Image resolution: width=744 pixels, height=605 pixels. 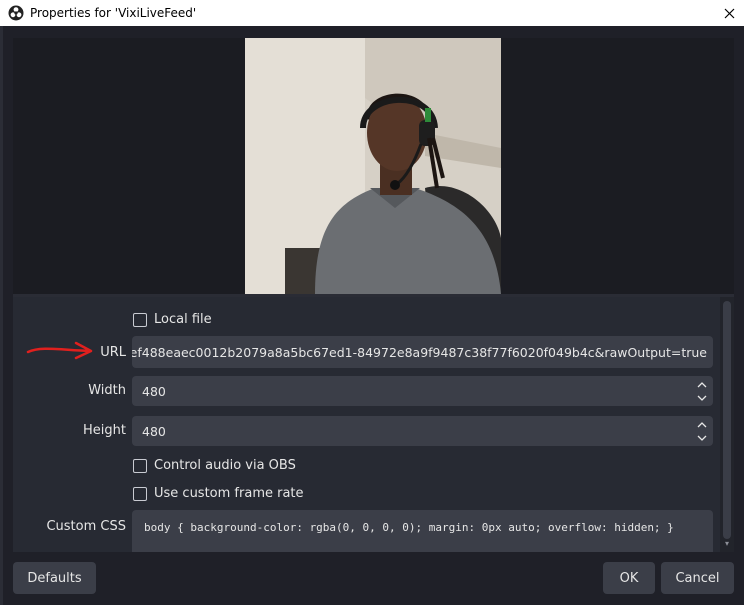 What do you see at coordinates (16, 13) in the screenshot?
I see `obs-logo-icon` at bounding box center [16, 13].